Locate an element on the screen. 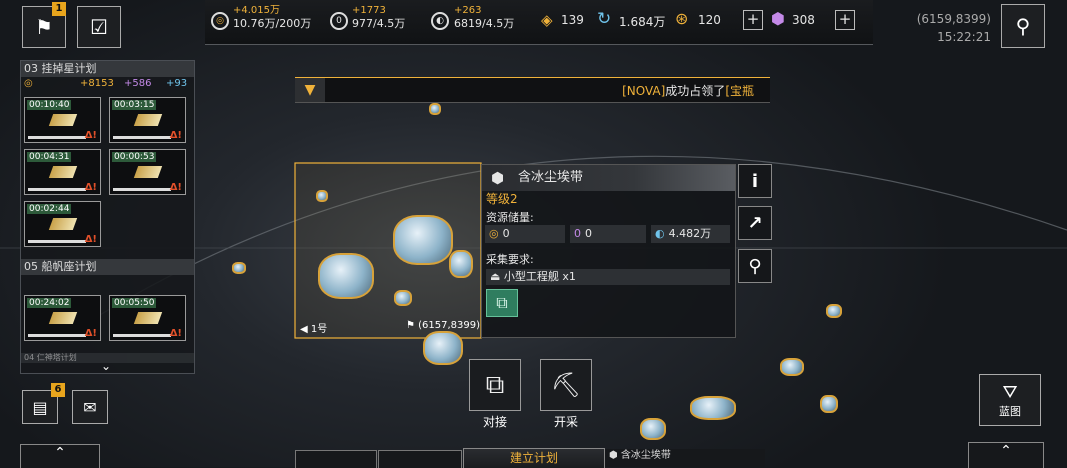 The height and width of the screenshot is (468, 1067). purple-resource: +1773 977/4.5万 is located at coordinates (379, 17).